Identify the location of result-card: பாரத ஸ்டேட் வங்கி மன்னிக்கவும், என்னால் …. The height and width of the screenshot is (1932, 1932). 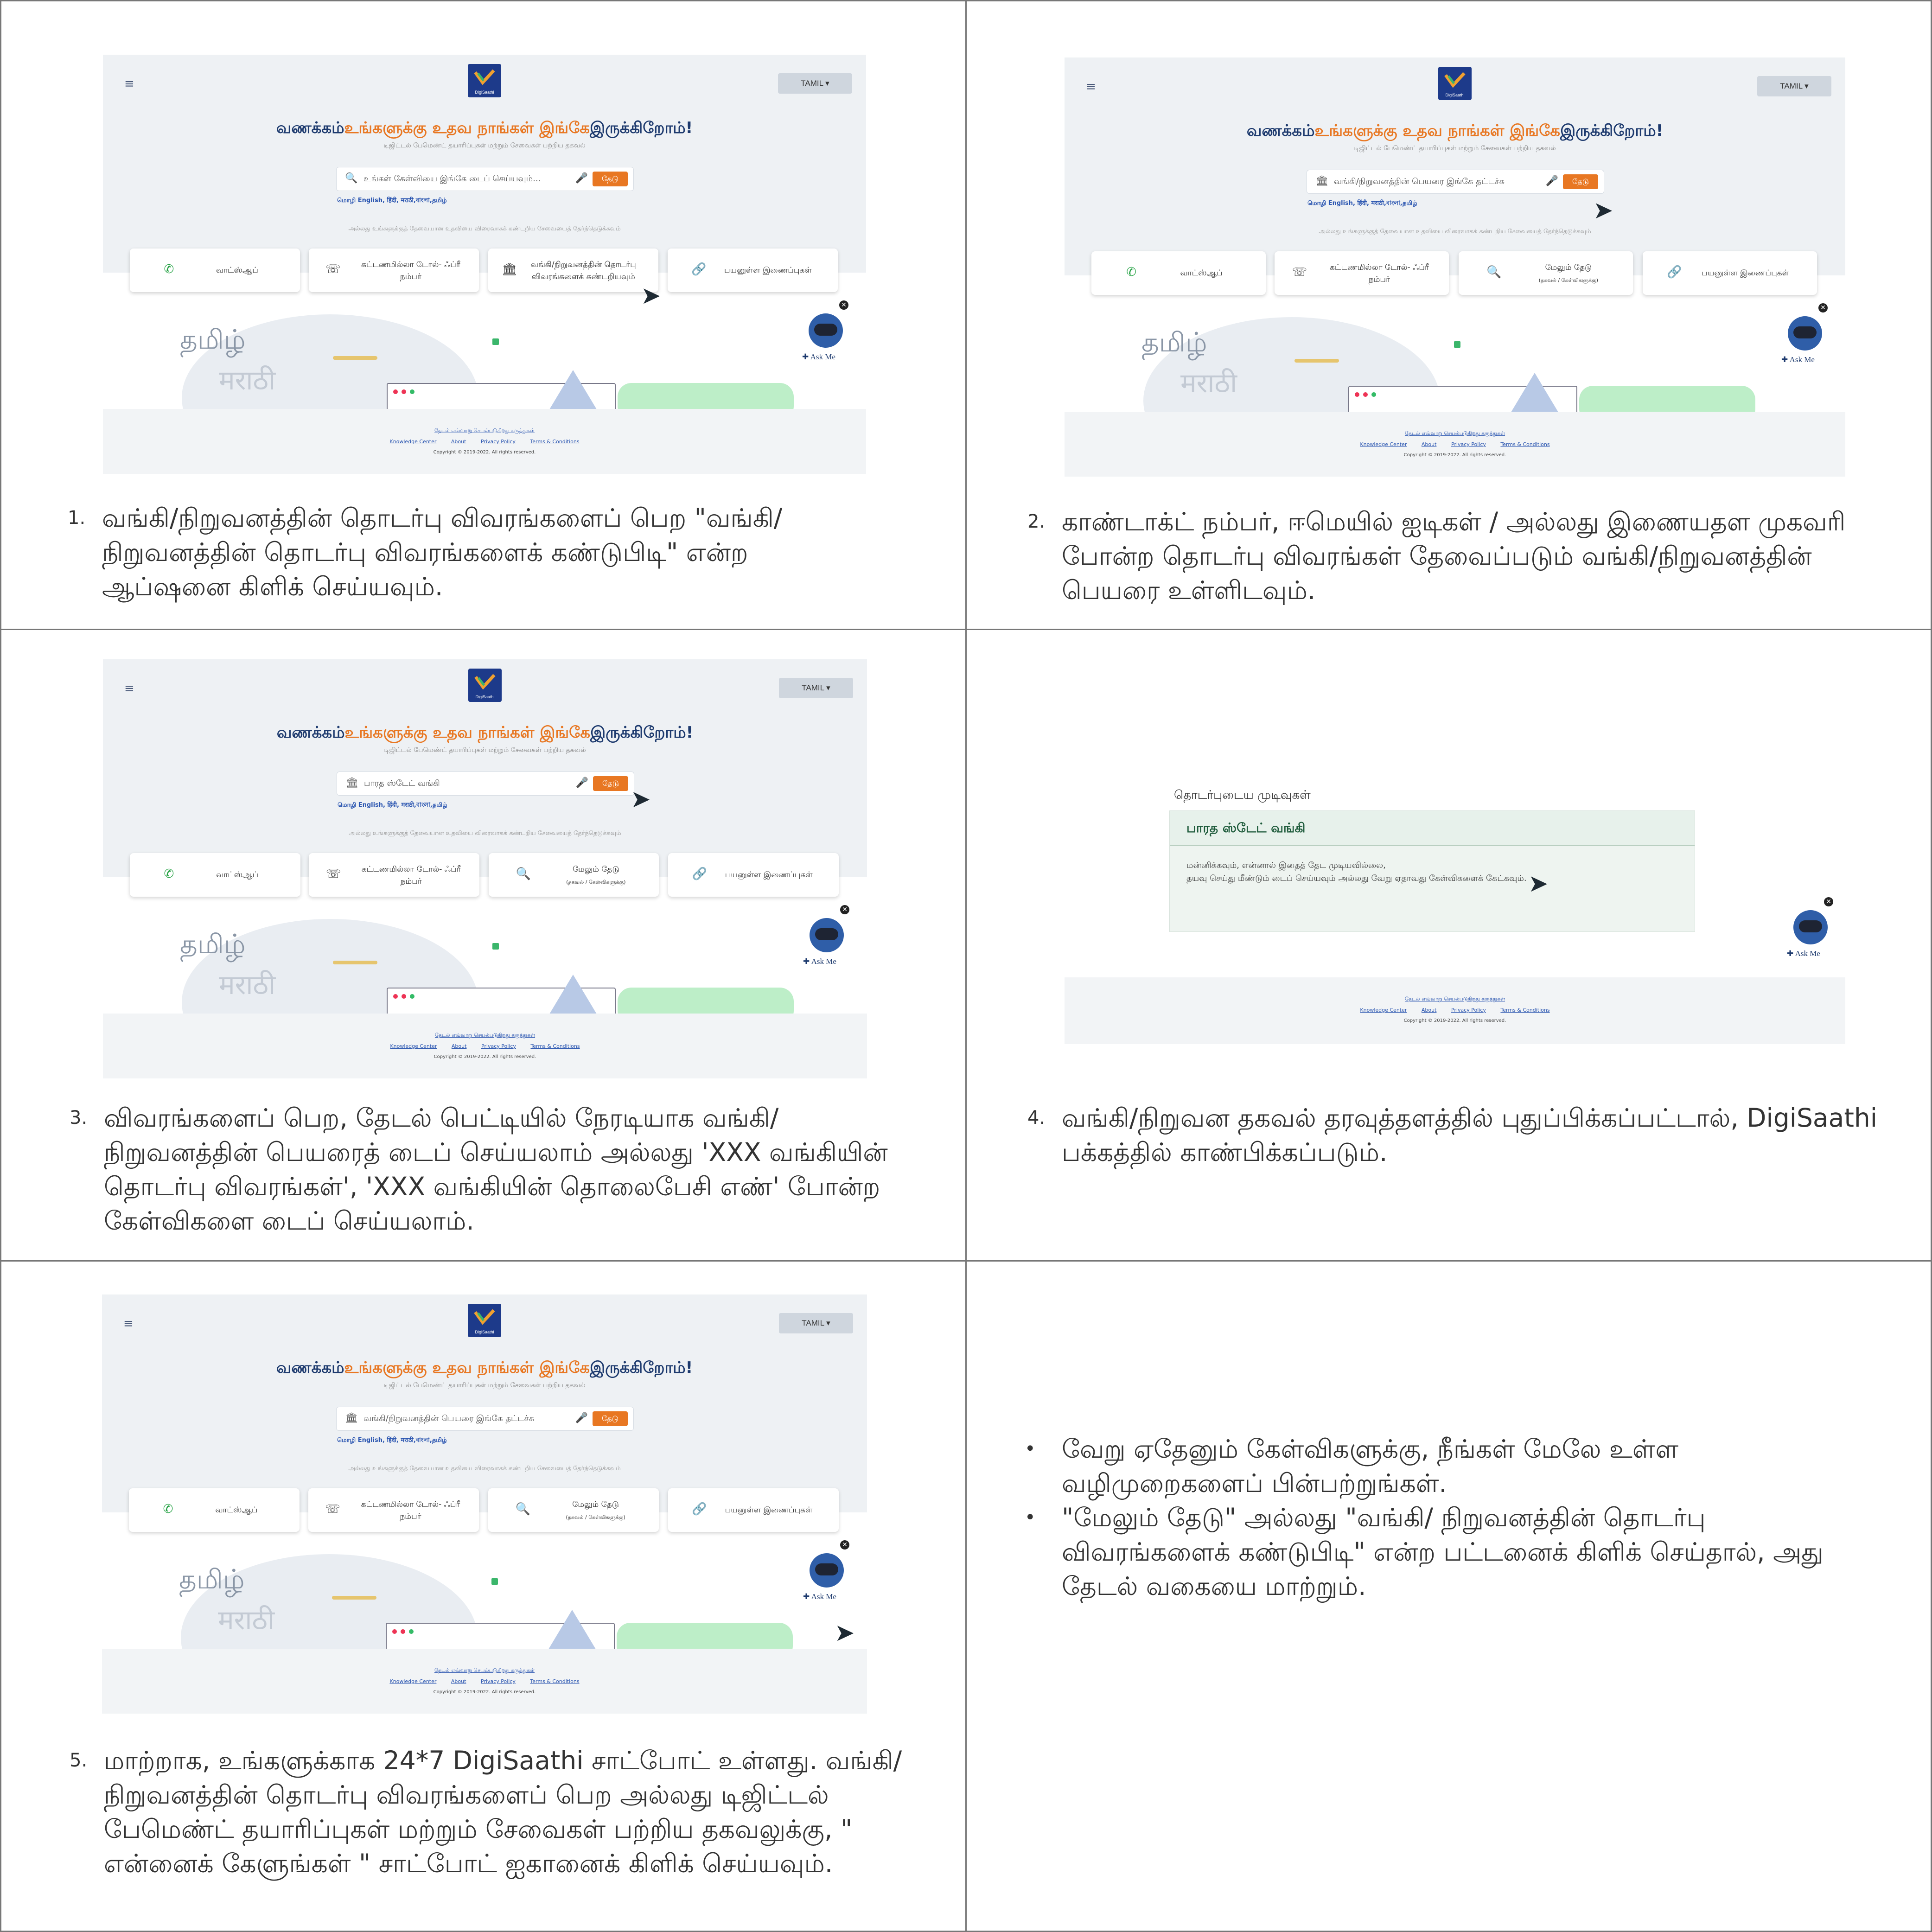
(1432, 871).